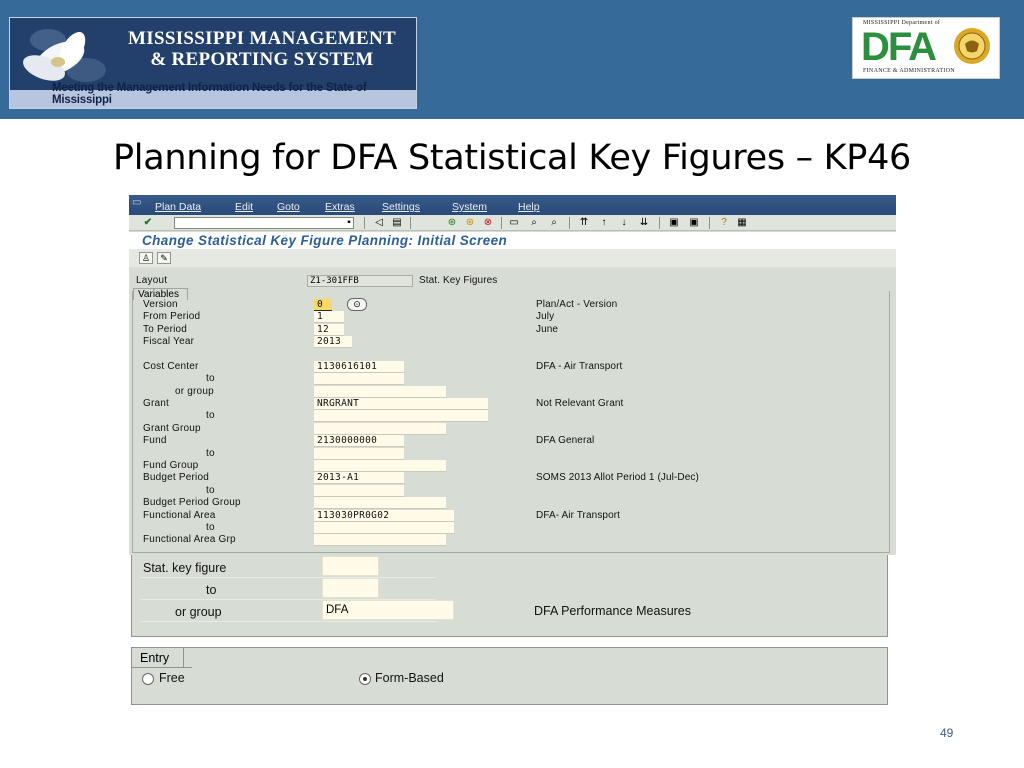  What do you see at coordinates (172, 428) in the screenshot?
I see `variable-label: Grant Group` at bounding box center [172, 428].